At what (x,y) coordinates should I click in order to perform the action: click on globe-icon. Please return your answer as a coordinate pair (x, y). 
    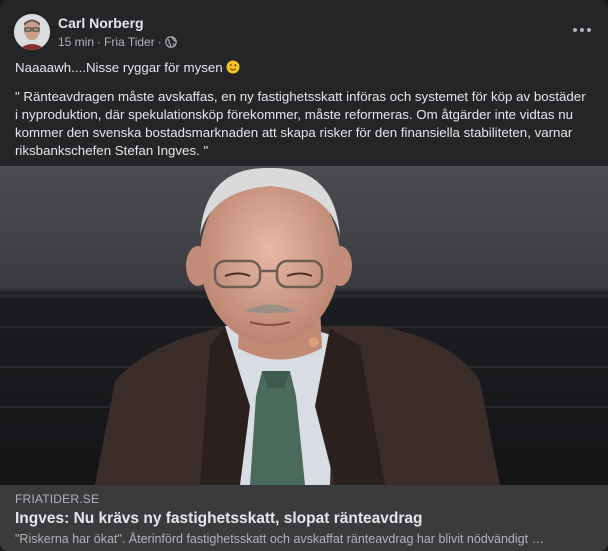
    Looking at the image, I should click on (170, 42).